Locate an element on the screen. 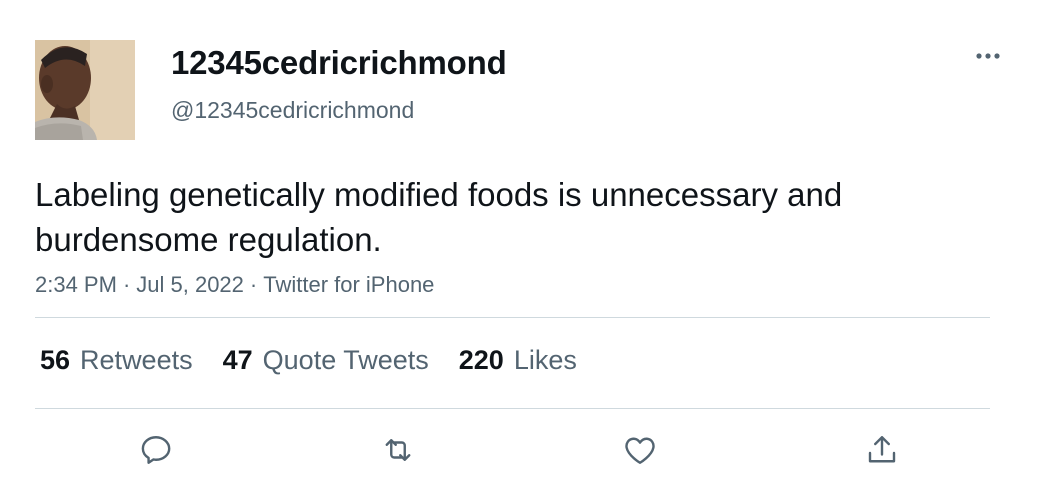 This screenshot has height=480, width=1050. share-icon is located at coordinates (882, 449).